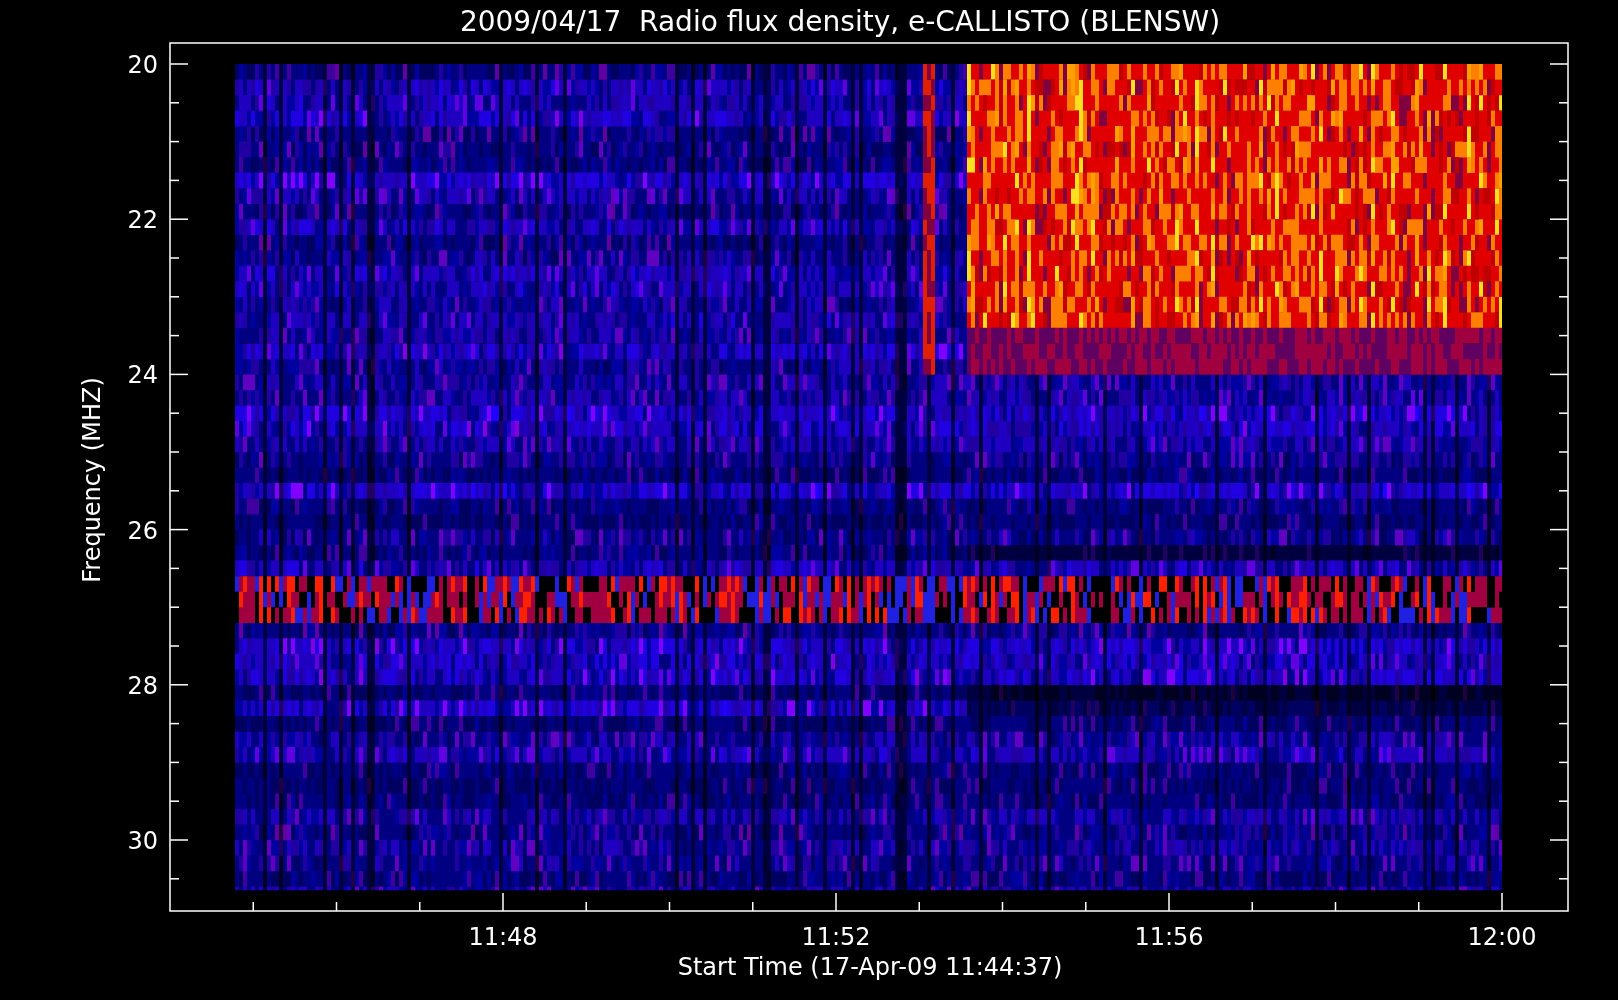  What do you see at coordinates (142, 65) in the screenshot?
I see `y-tick-label: 20` at bounding box center [142, 65].